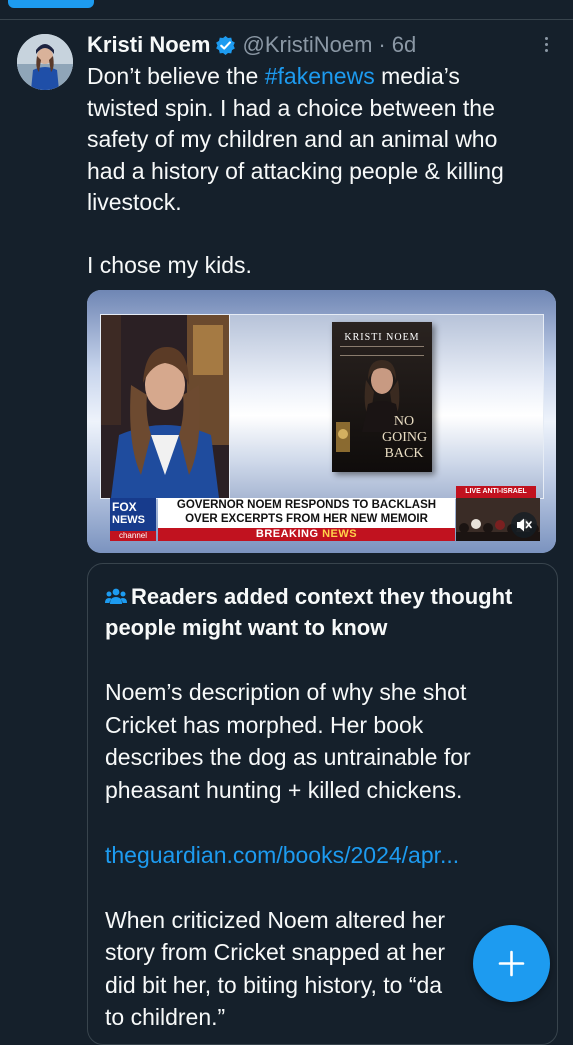  I want to click on logo-line: channel, so click(133, 536).